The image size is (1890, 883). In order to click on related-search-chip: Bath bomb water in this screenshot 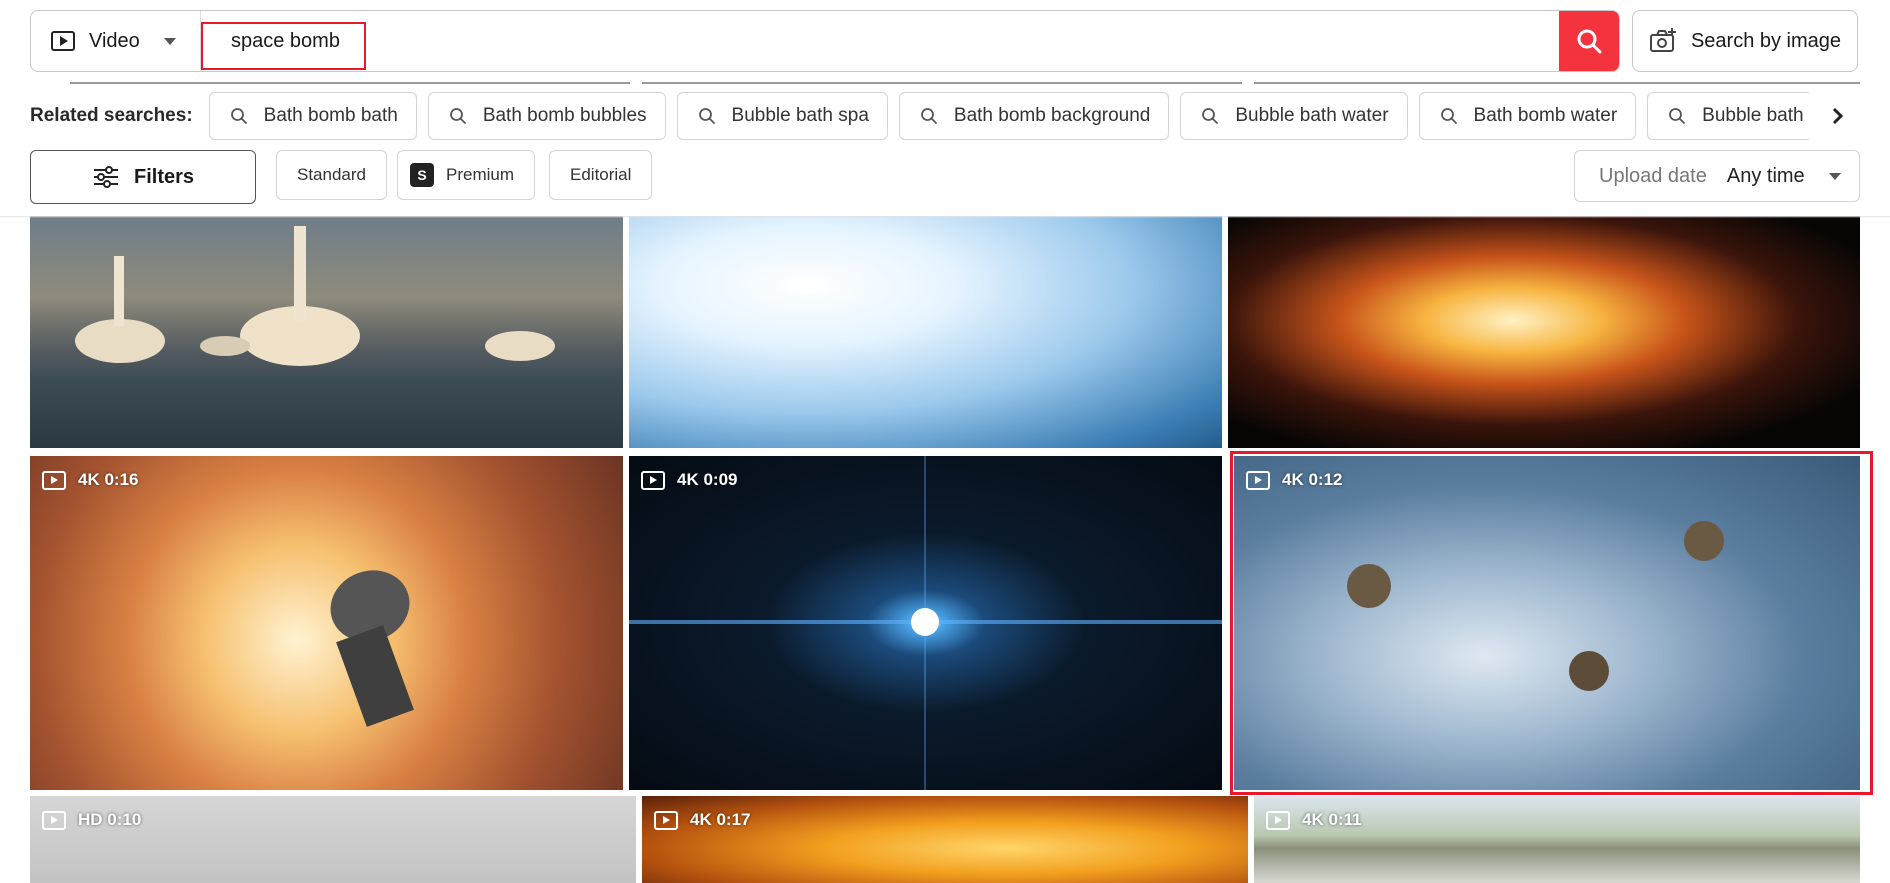, I will do `click(1527, 116)`.